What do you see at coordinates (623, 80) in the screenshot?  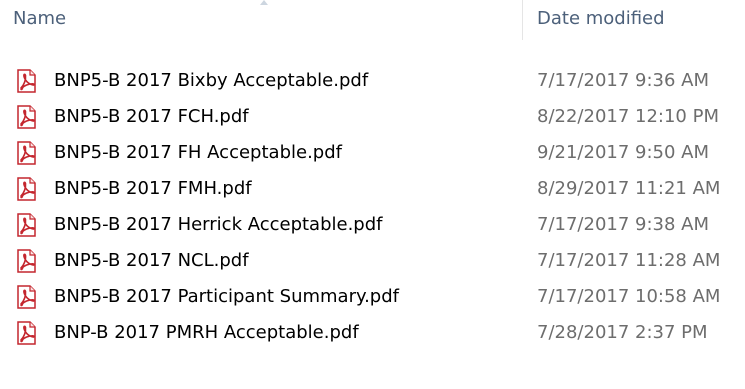 I see `file-date-modified: 7/17/2017 9:36 AM` at bounding box center [623, 80].